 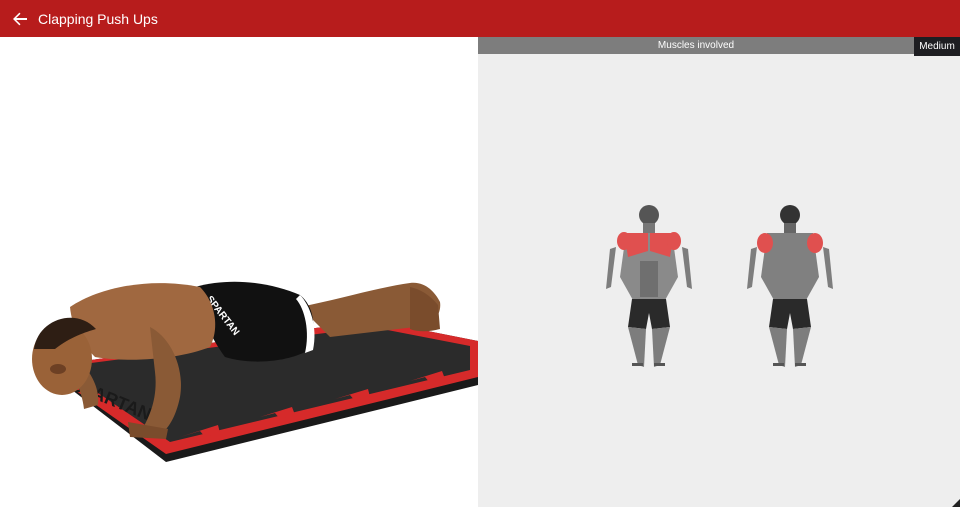 I want to click on back-button, so click(x=20, y=18).